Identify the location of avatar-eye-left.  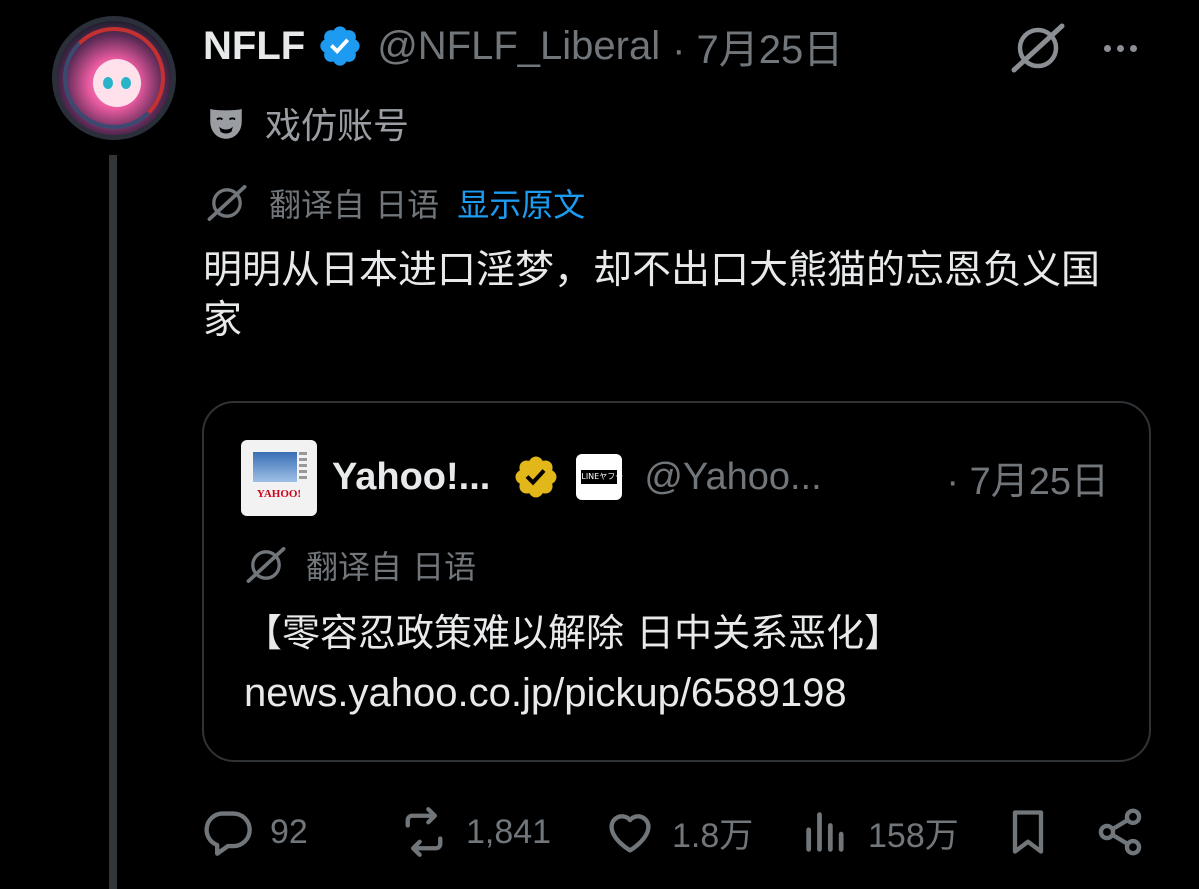
(108, 83).